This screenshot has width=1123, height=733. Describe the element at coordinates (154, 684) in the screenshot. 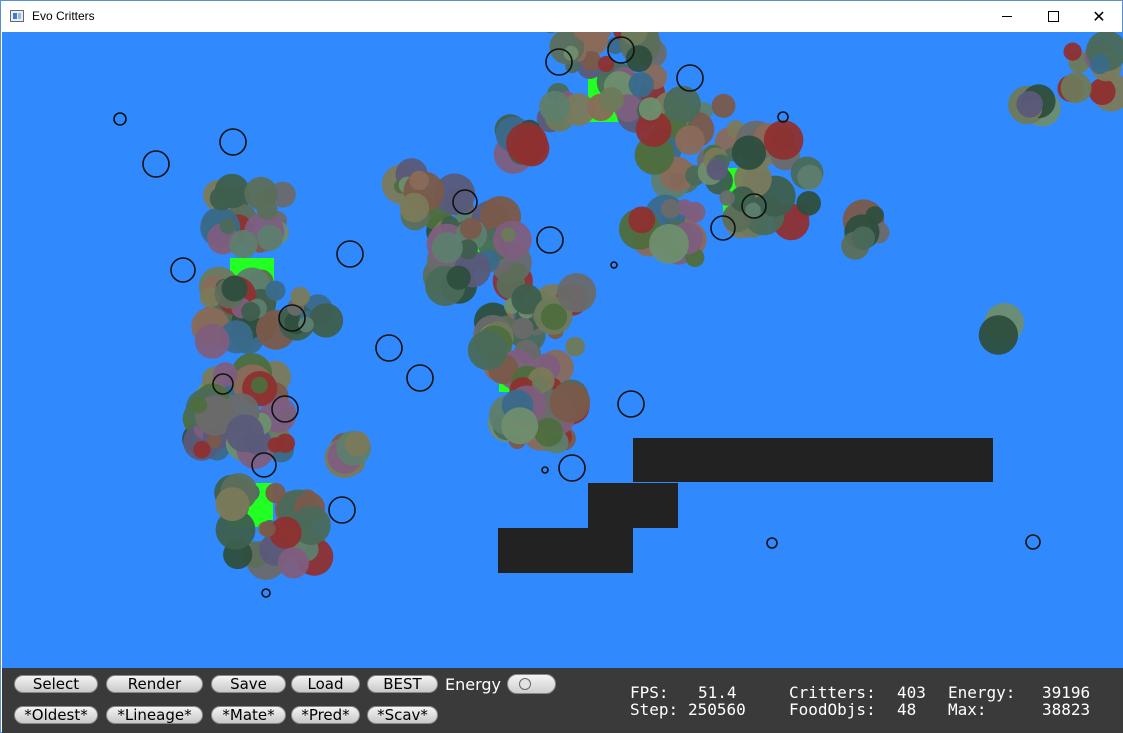

I see `render-button: Render` at that location.